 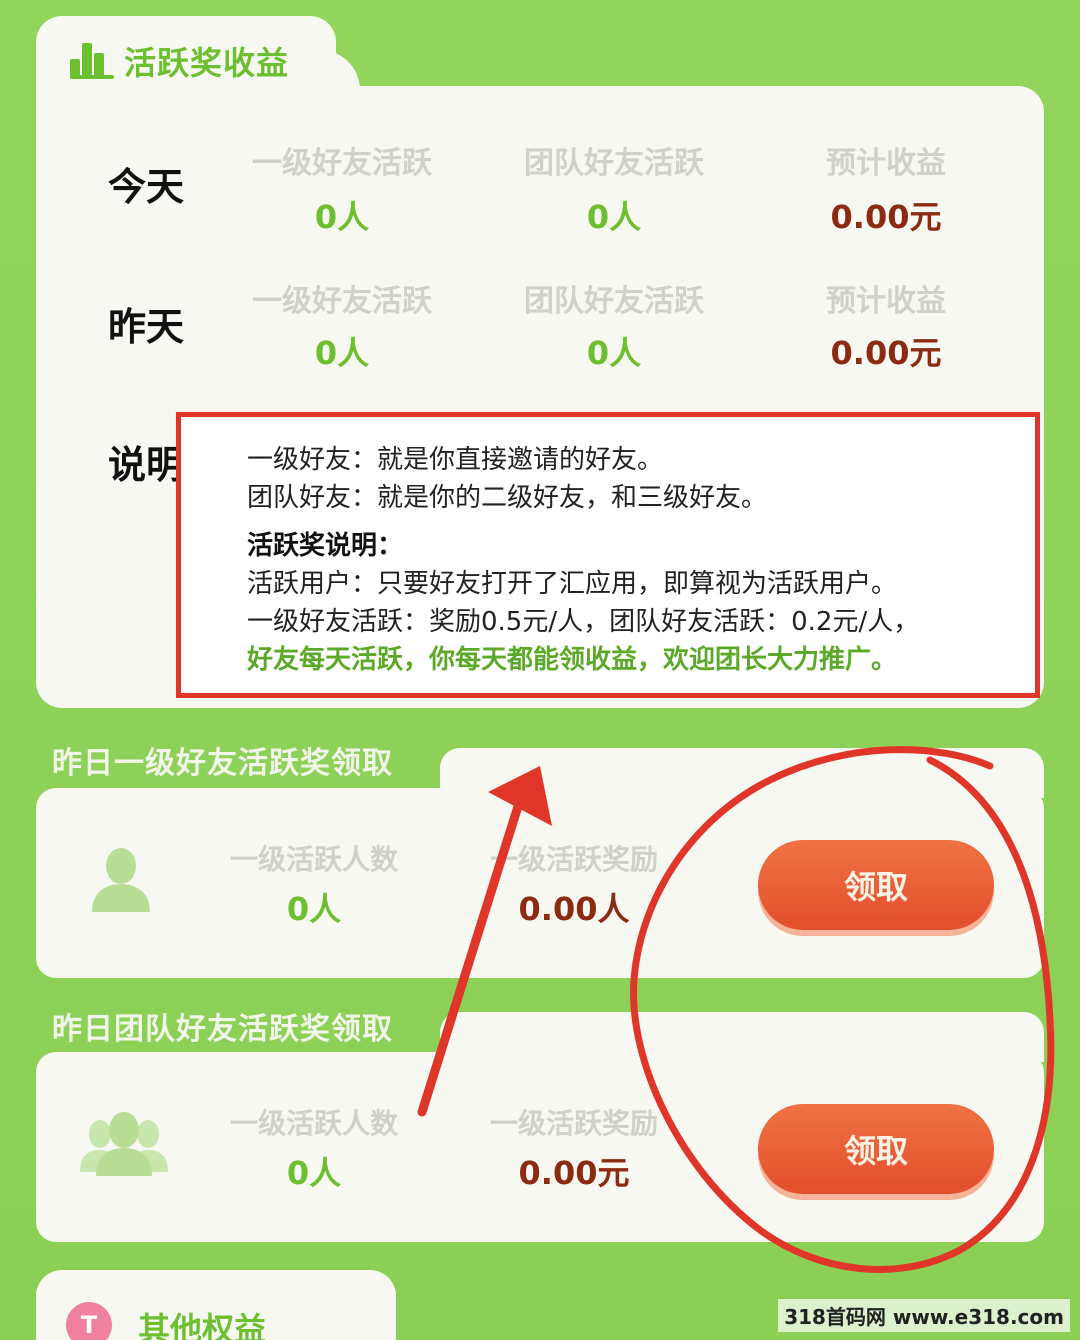 What do you see at coordinates (583, 622) in the screenshot?
I see `explain-line: 一级好友活跃：奖励0.5元/人，团队好友活跃：0.2元/人，` at bounding box center [583, 622].